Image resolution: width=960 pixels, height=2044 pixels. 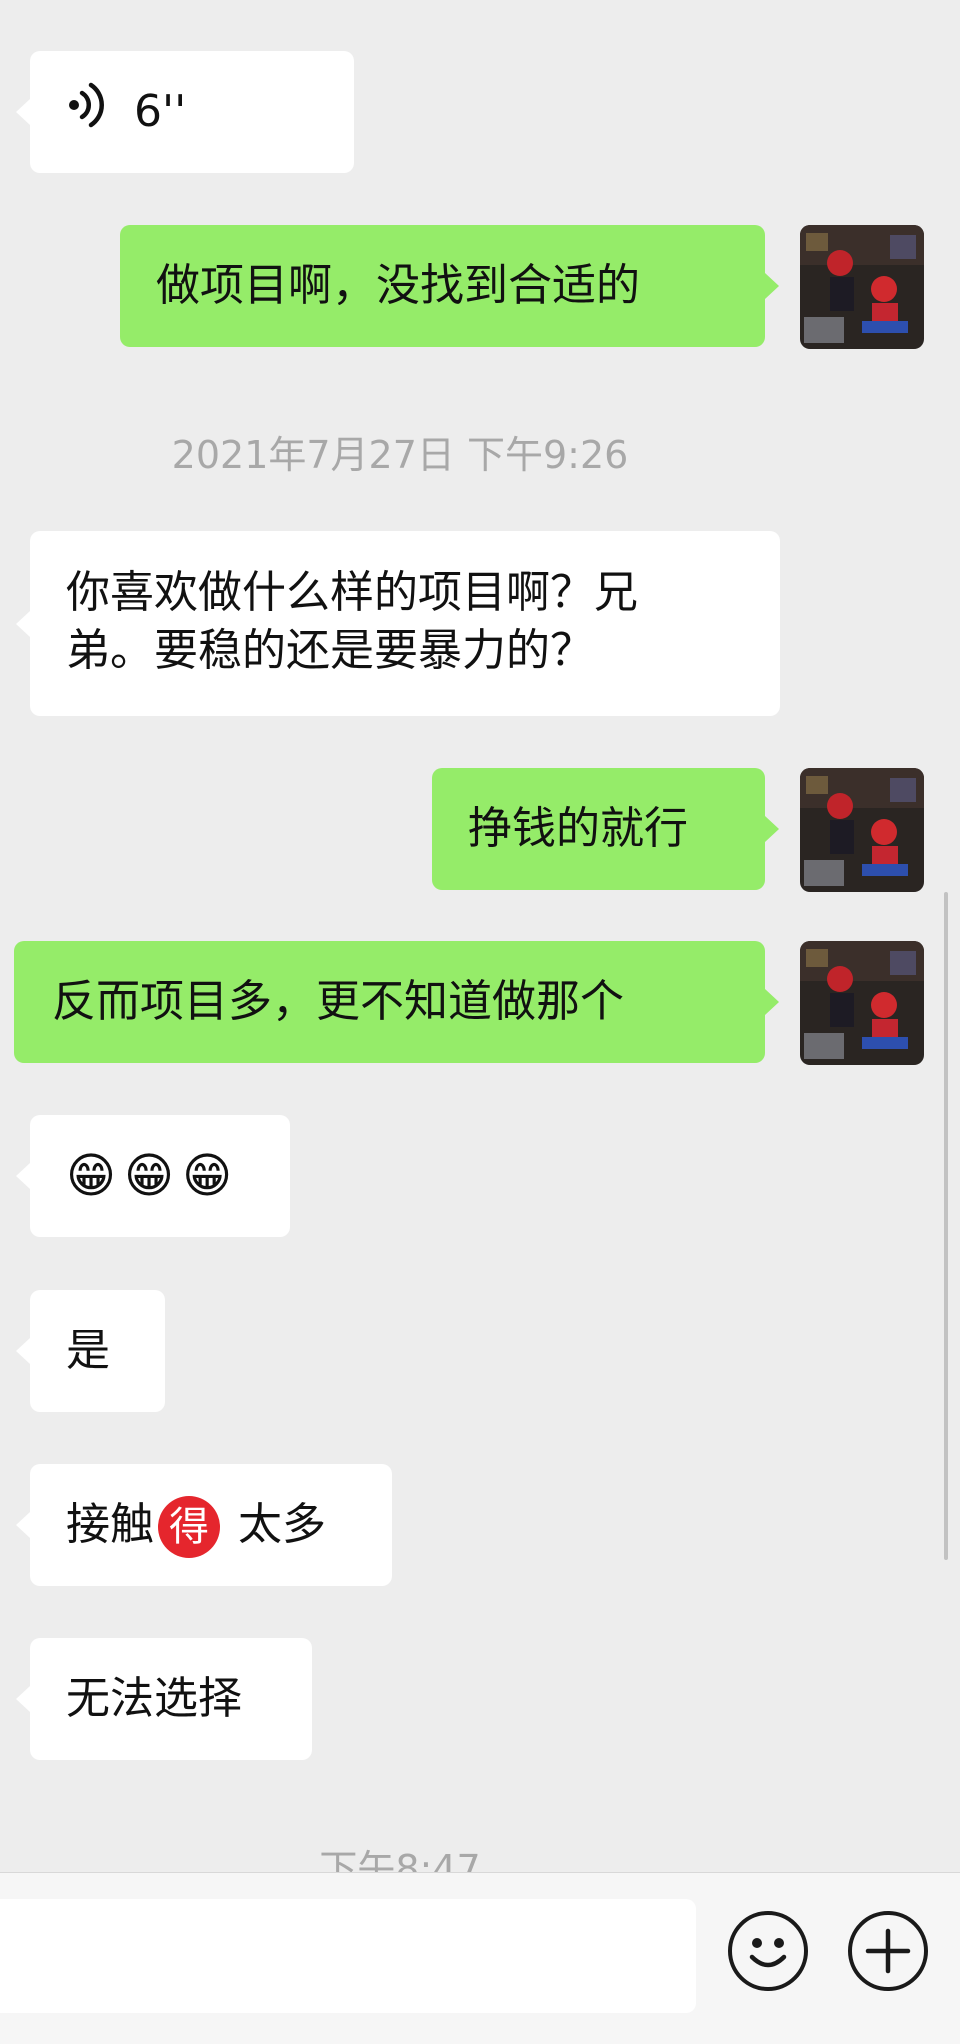 I want to click on voice-duration: 6'', so click(x=160, y=111).